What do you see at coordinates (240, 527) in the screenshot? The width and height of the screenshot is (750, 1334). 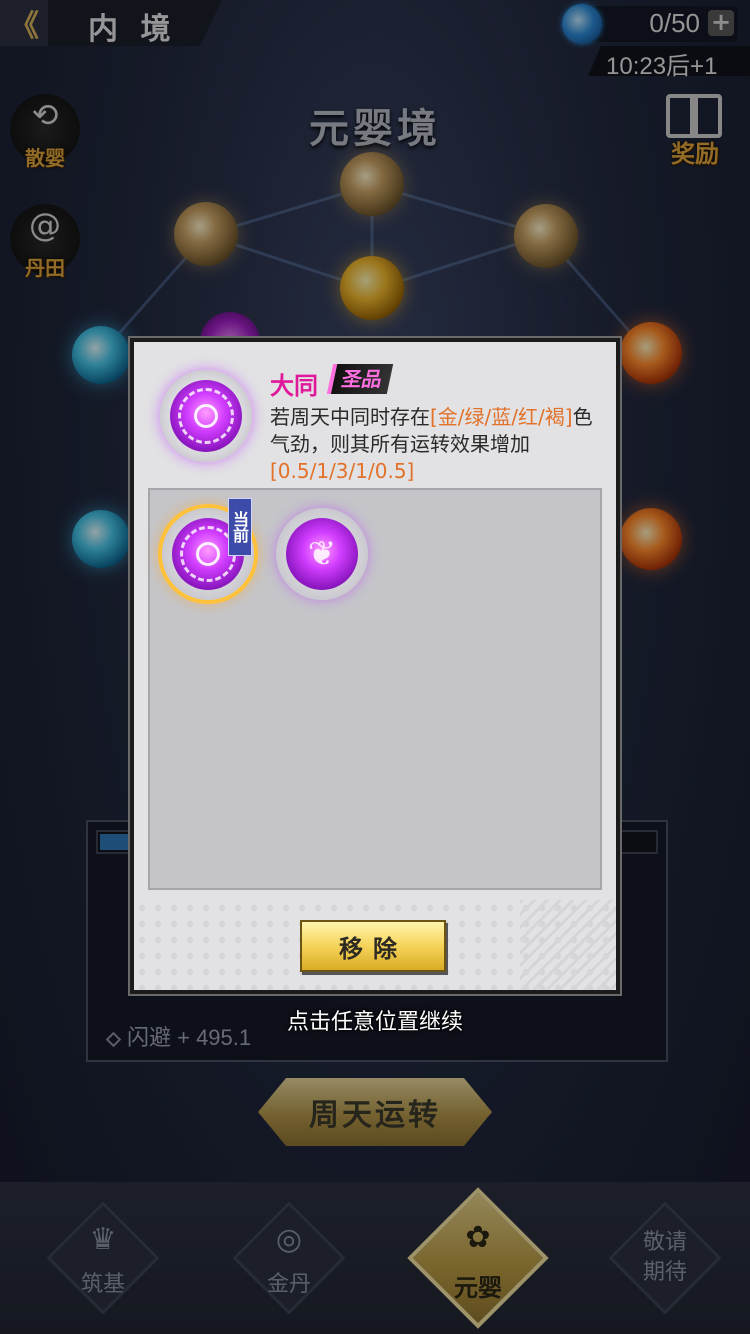 I see `current-tag: 当前` at bounding box center [240, 527].